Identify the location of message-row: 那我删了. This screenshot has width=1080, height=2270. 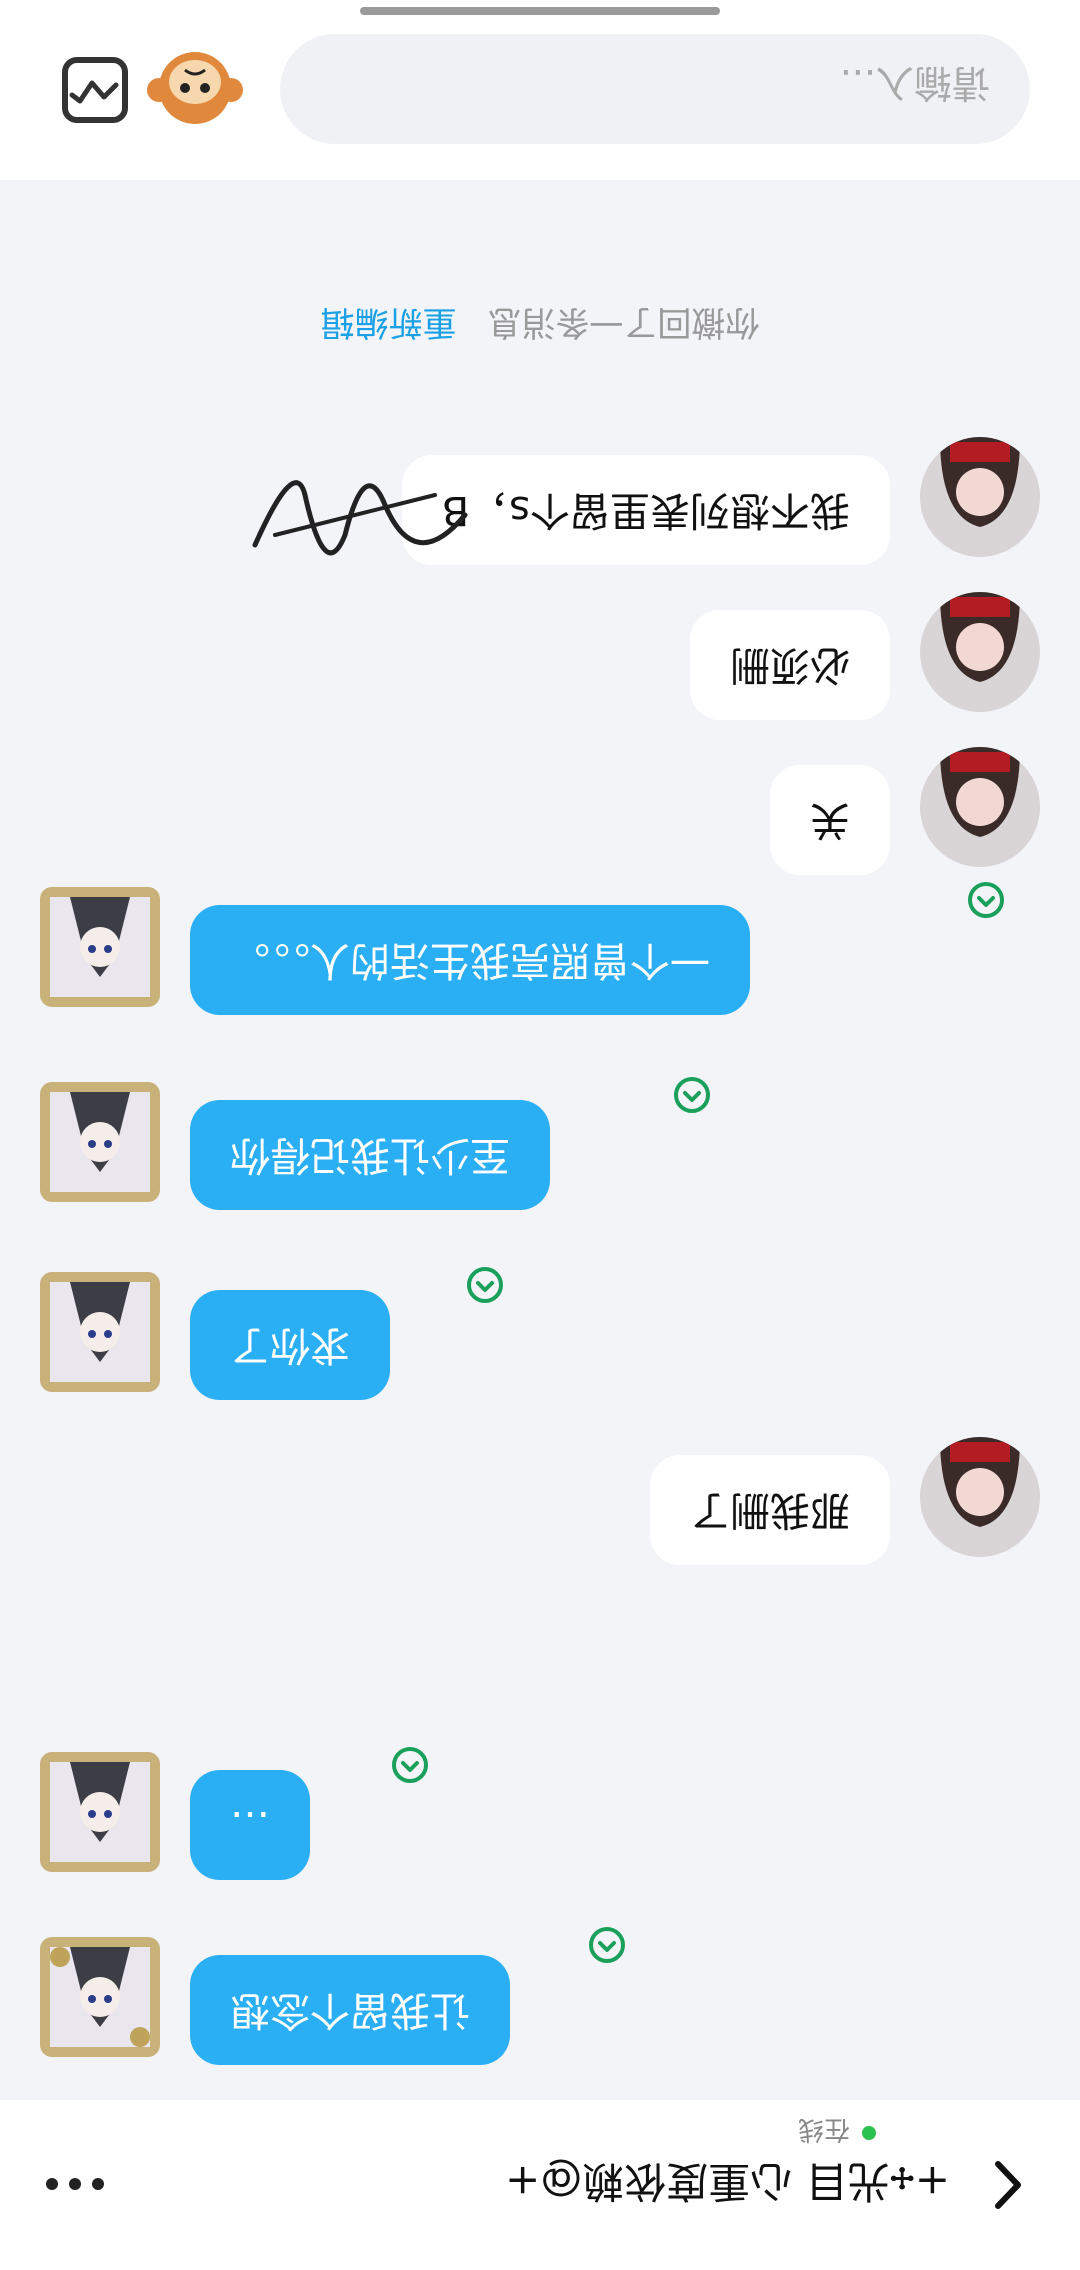
(540, 1495).